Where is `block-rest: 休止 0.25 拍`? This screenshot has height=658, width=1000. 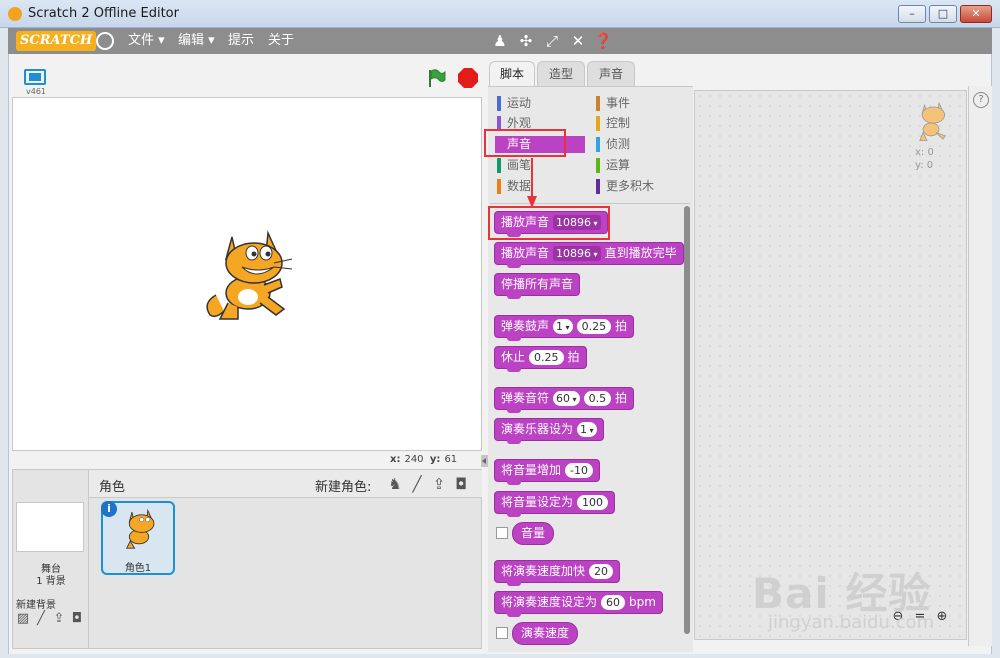
block-rest: 休止 0.25 拍 is located at coordinates (540, 359).